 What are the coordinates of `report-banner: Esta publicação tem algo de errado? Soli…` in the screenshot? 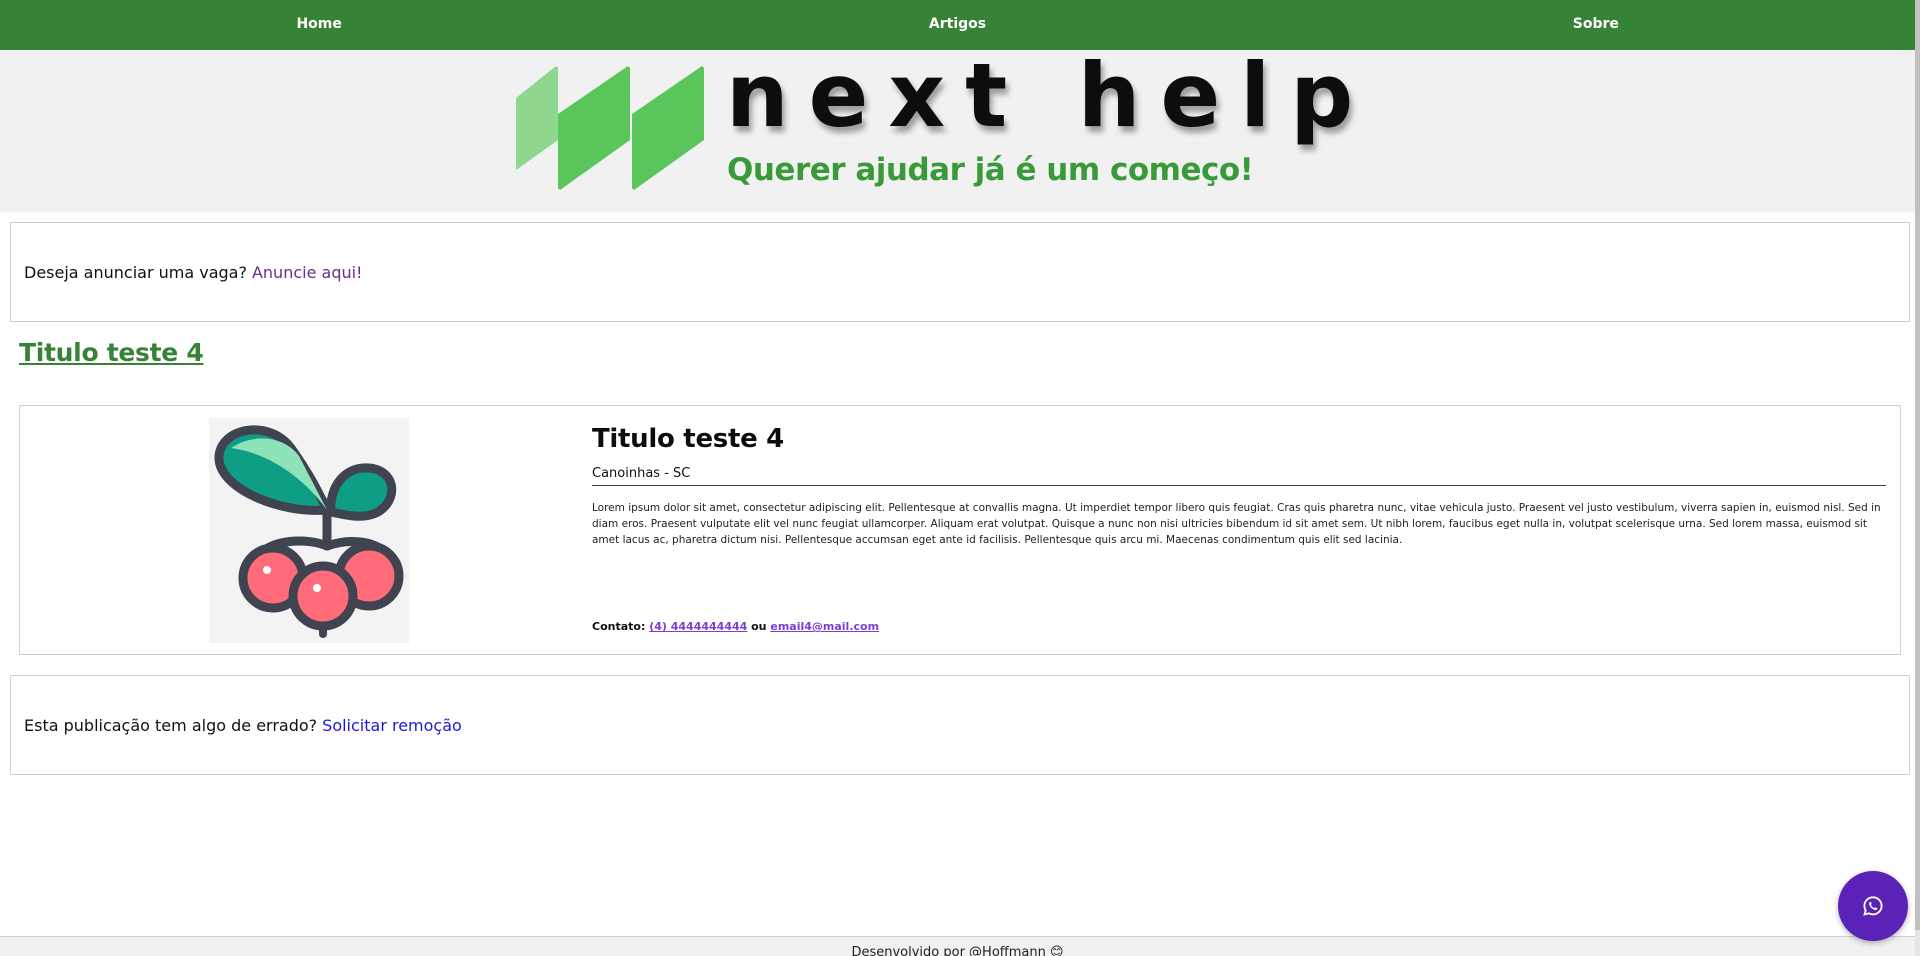 It's located at (960, 725).